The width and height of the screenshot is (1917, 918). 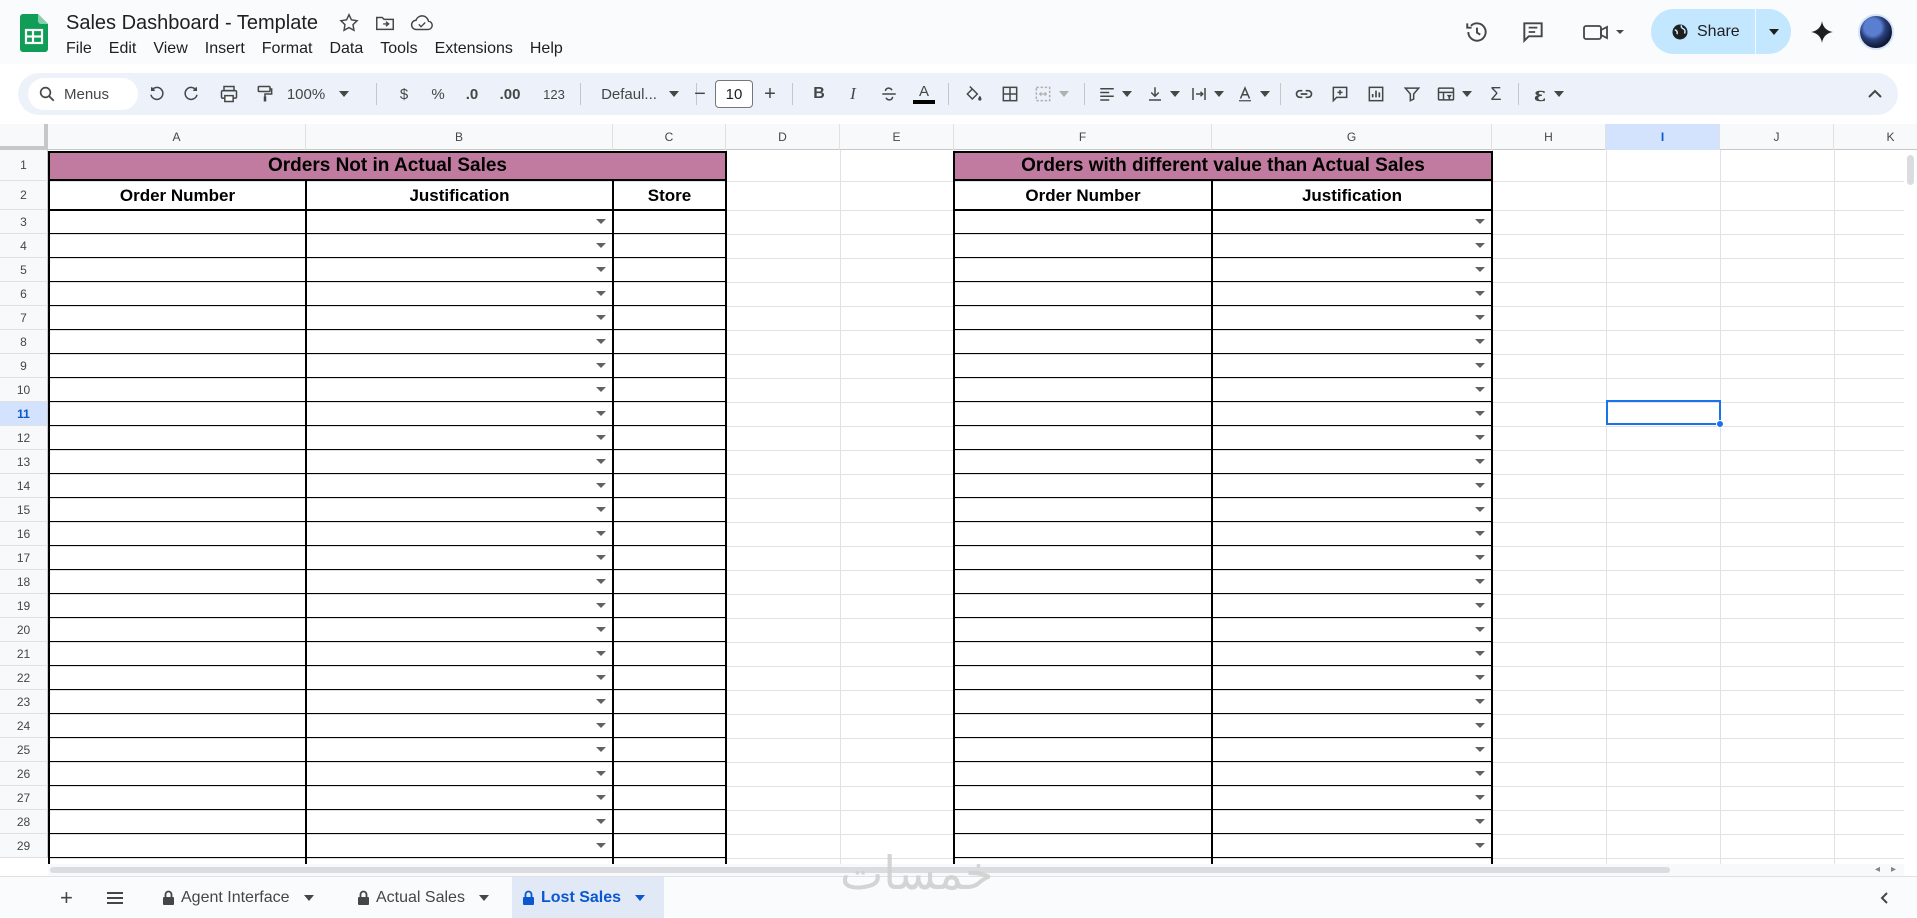 I want to click on menu-file: File, so click(x=83, y=49).